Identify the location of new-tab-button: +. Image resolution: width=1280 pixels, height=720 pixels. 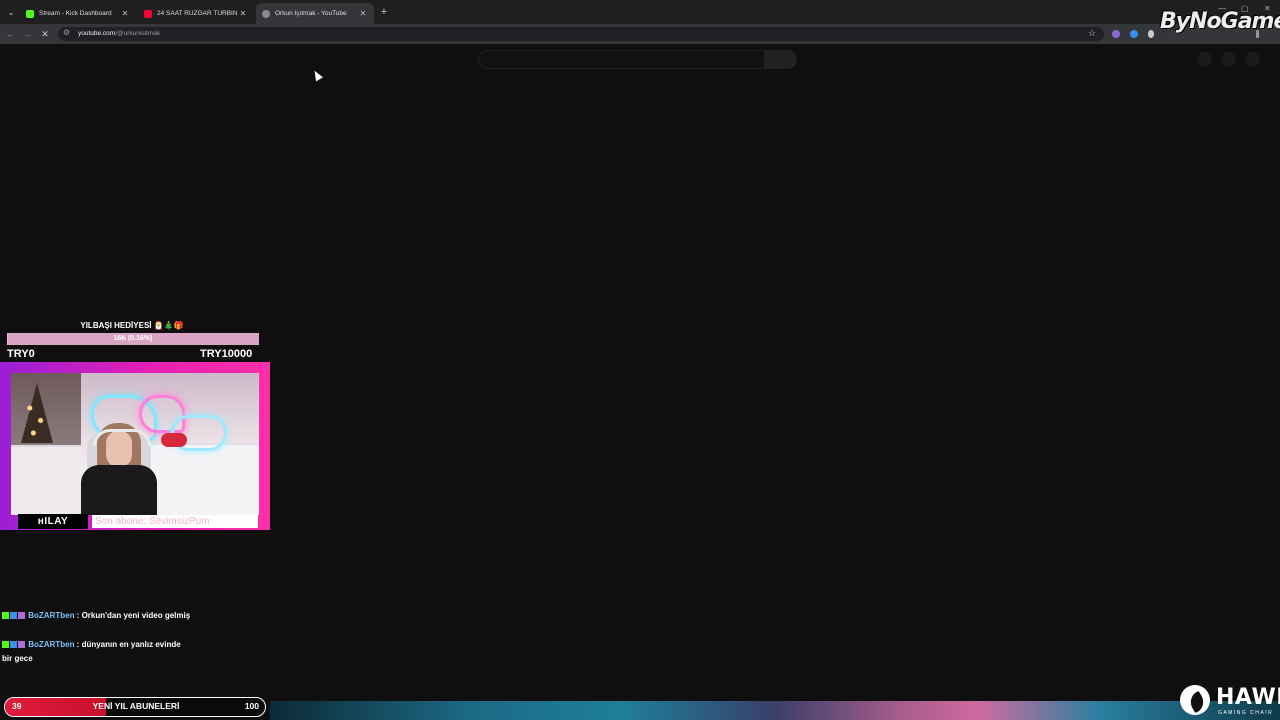
(384, 12).